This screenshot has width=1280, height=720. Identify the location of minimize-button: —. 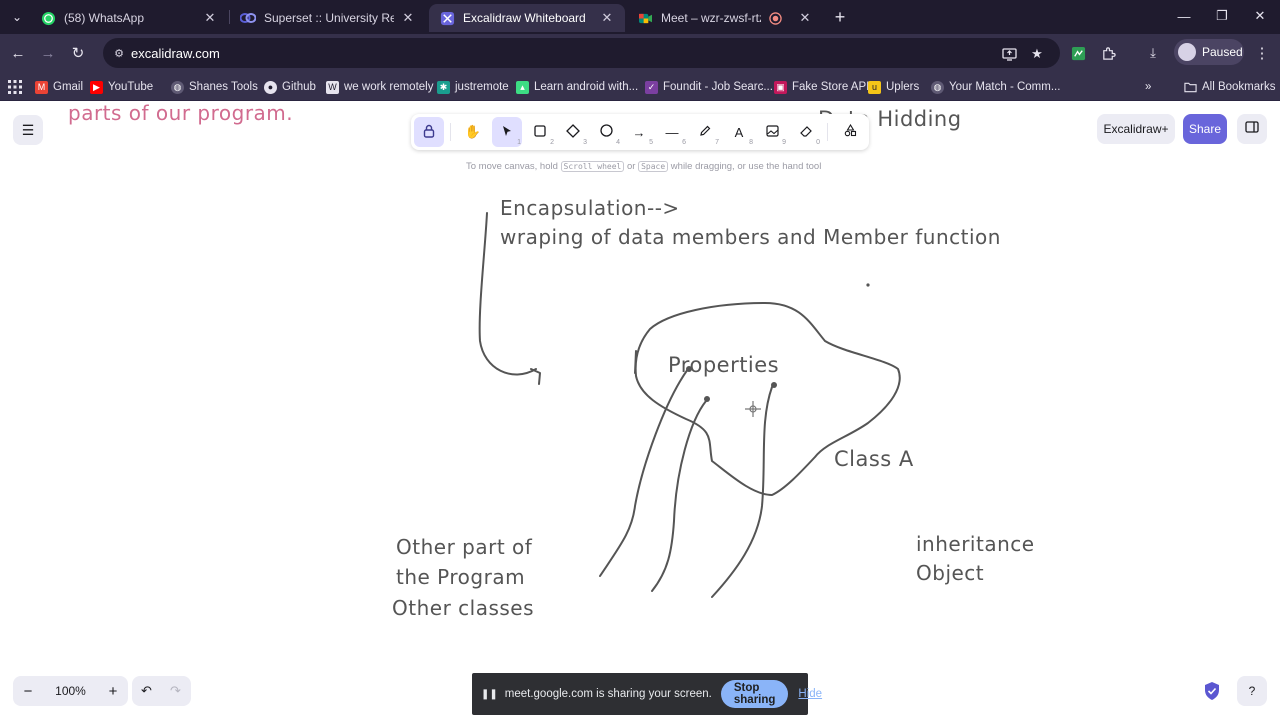
(1184, 16).